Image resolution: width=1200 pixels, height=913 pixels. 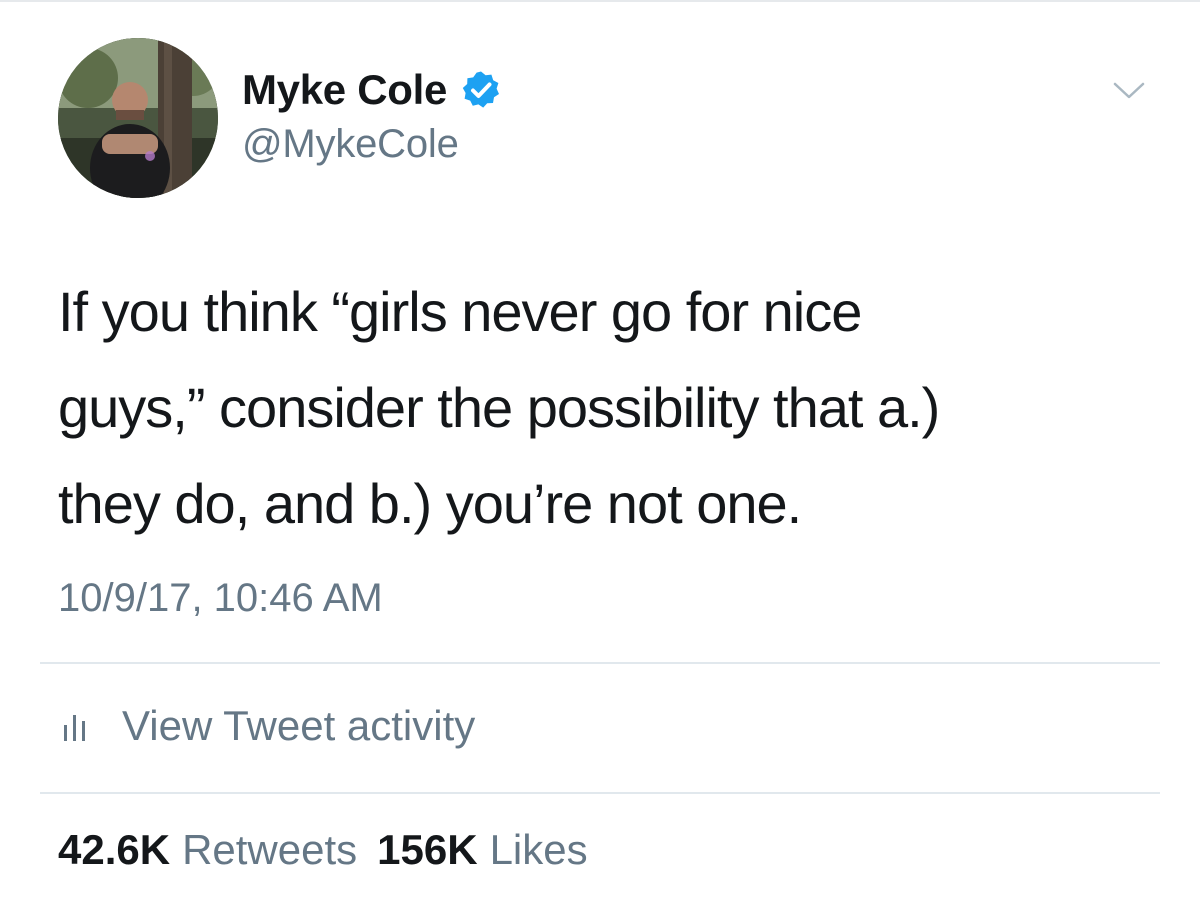 I want to click on avatar, so click(x=138, y=118).